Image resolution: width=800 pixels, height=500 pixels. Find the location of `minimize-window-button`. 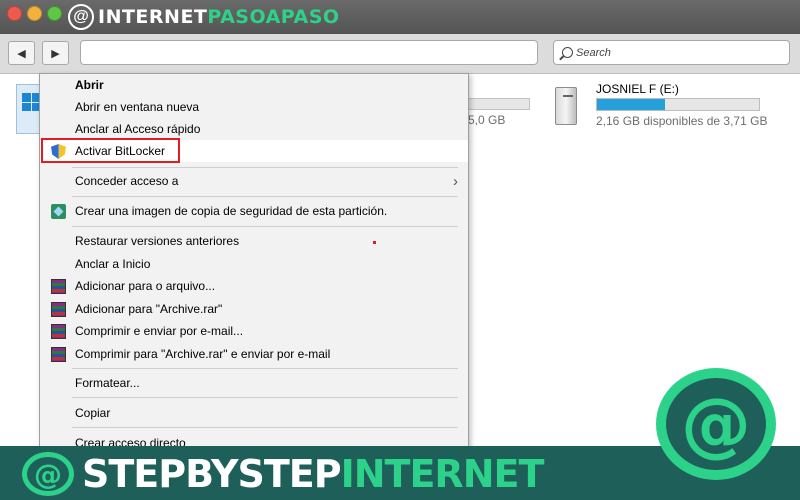

minimize-window-button is located at coordinates (34, 13).